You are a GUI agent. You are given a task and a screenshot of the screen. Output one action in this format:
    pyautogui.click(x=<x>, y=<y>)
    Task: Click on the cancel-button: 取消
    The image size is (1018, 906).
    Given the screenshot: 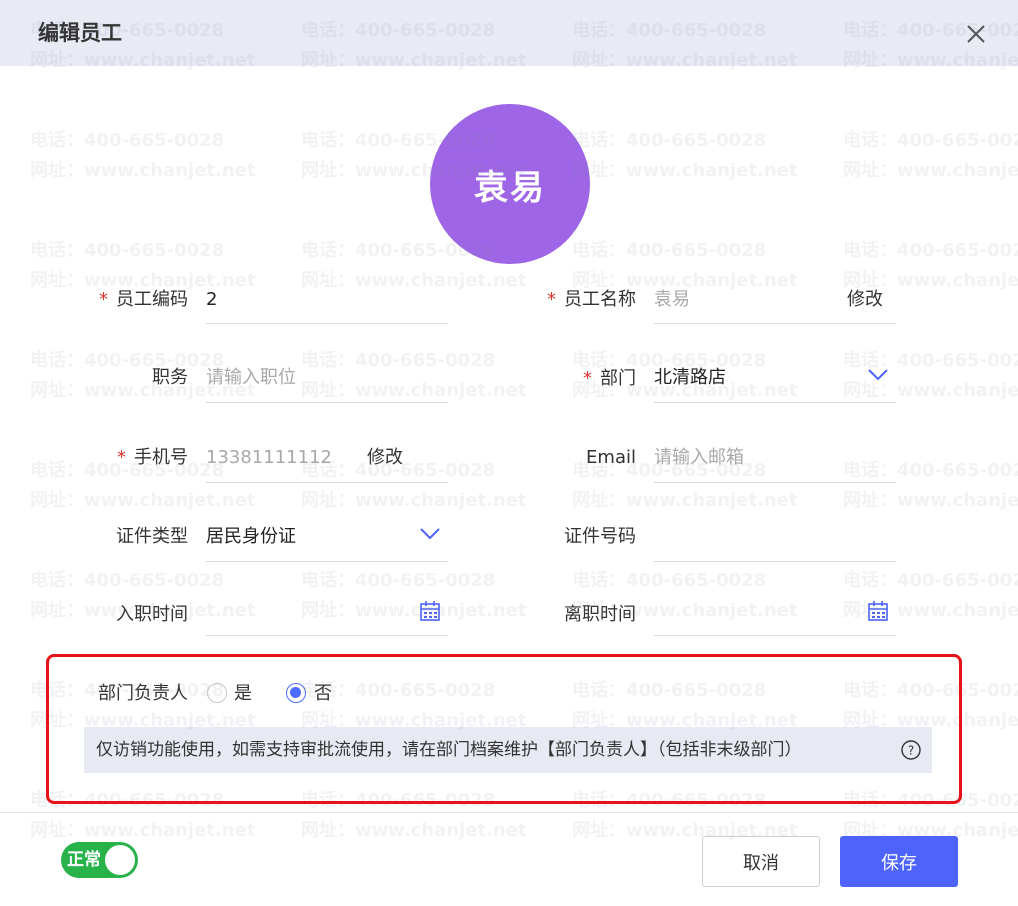 What is the action you would take?
    pyautogui.click(x=761, y=861)
    